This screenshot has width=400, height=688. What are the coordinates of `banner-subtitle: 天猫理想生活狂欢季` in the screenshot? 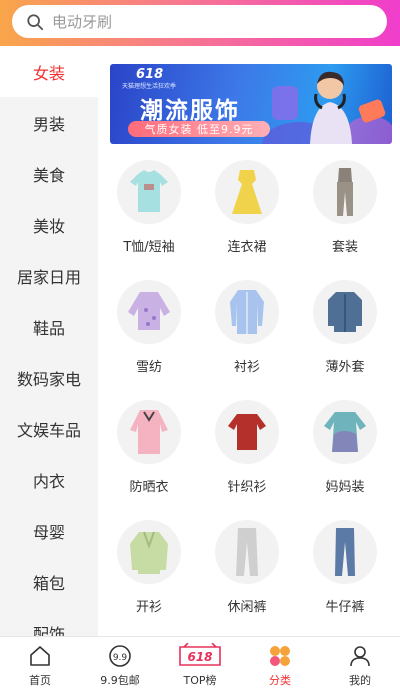 It's located at (149, 86).